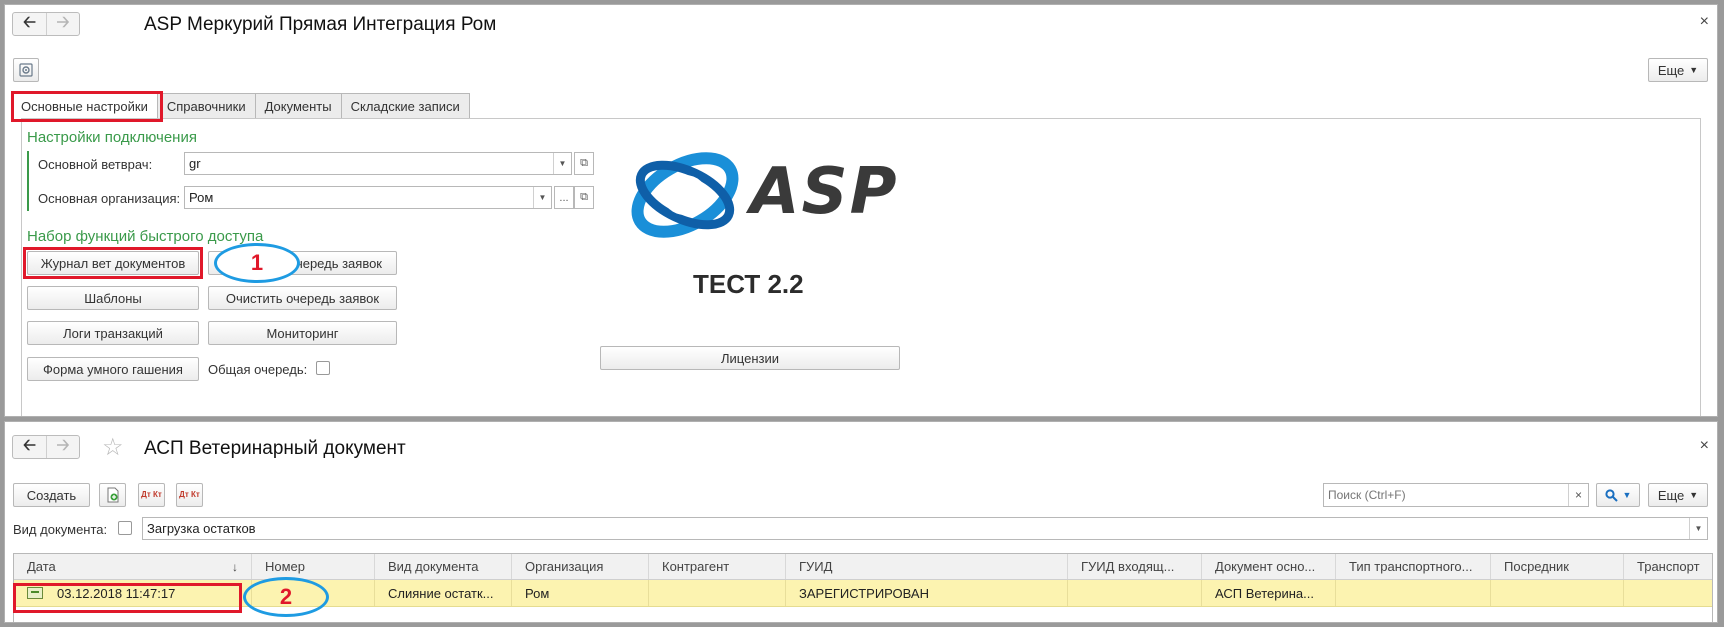  Describe the element at coordinates (151, 495) in the screenshot. I see `dt-kt-button: Дт Кт` at that location.